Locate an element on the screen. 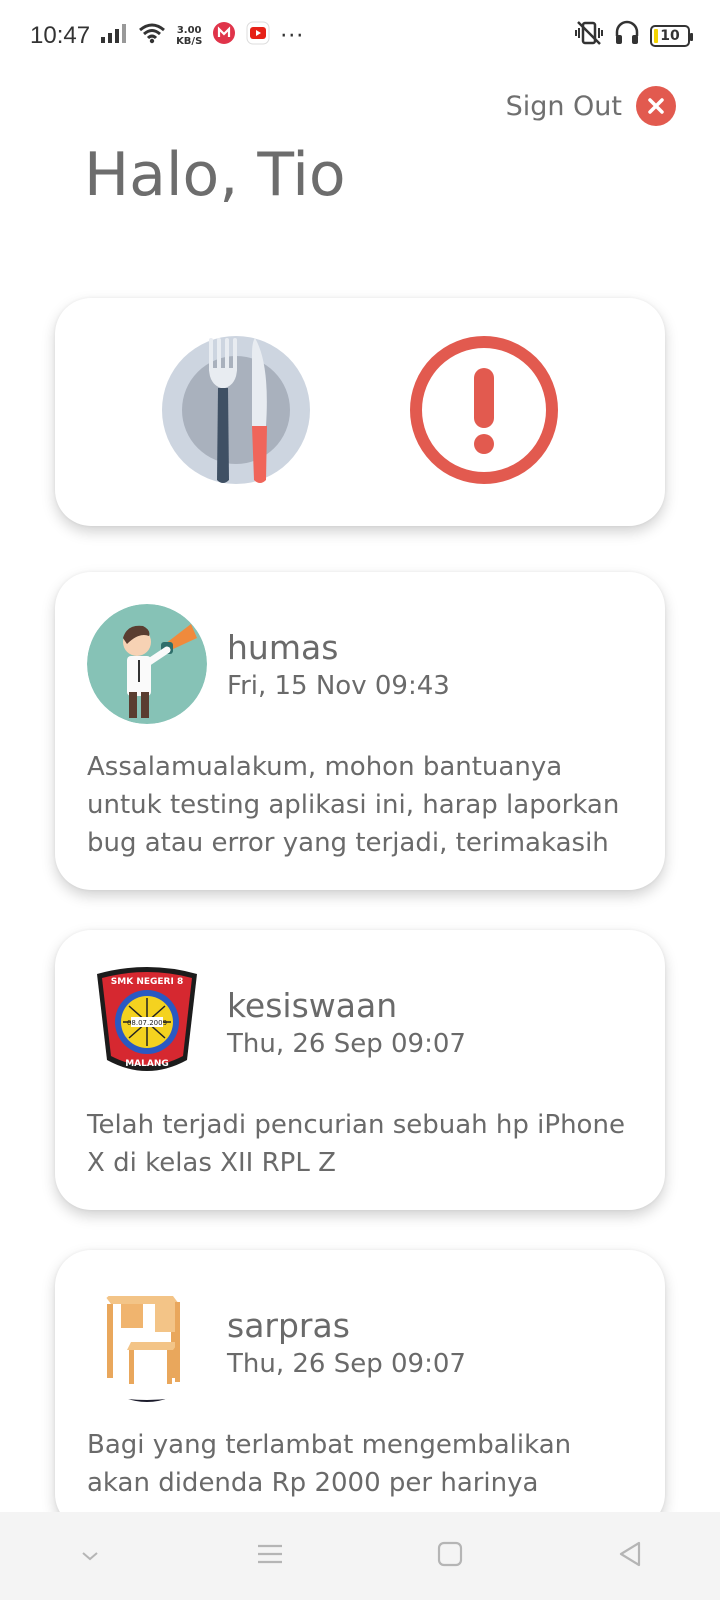  battery-icon: 10 is located at coordinates (671, 36).